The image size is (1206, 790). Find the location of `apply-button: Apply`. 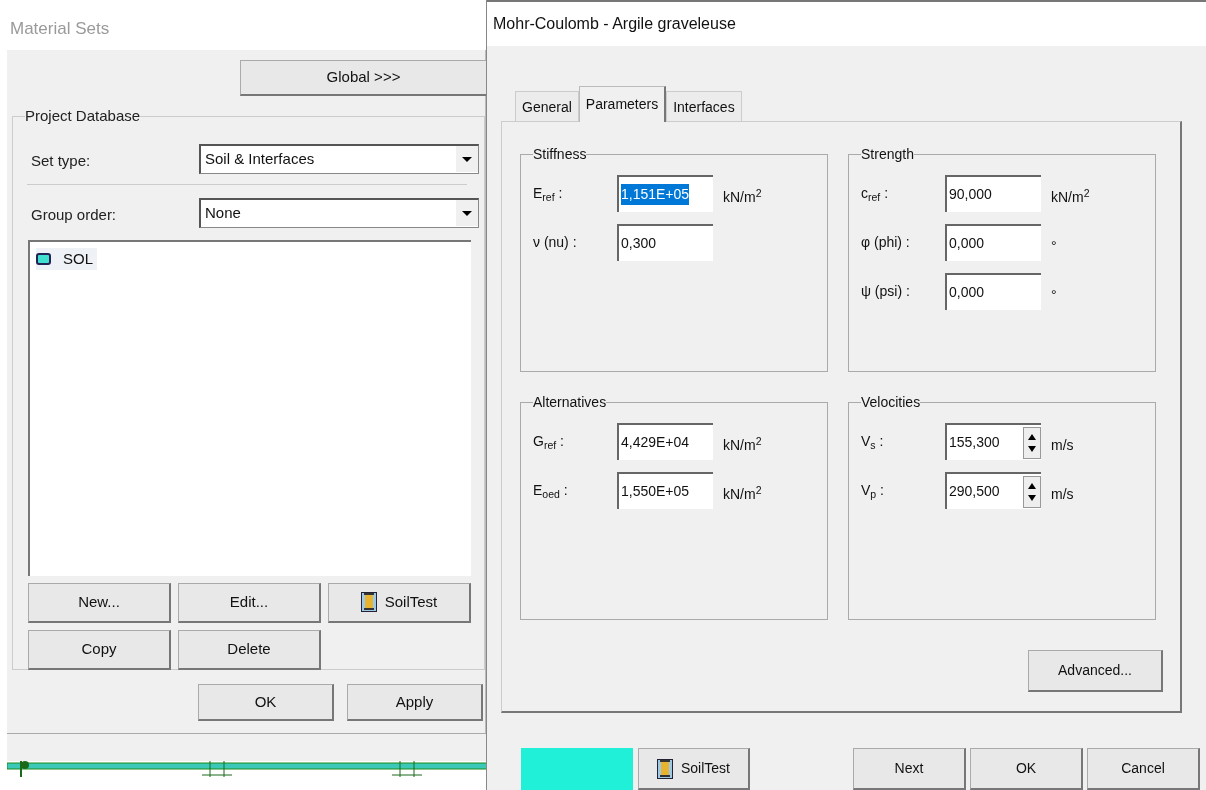

apply-button: Apply is located at coordinates (415, 702).